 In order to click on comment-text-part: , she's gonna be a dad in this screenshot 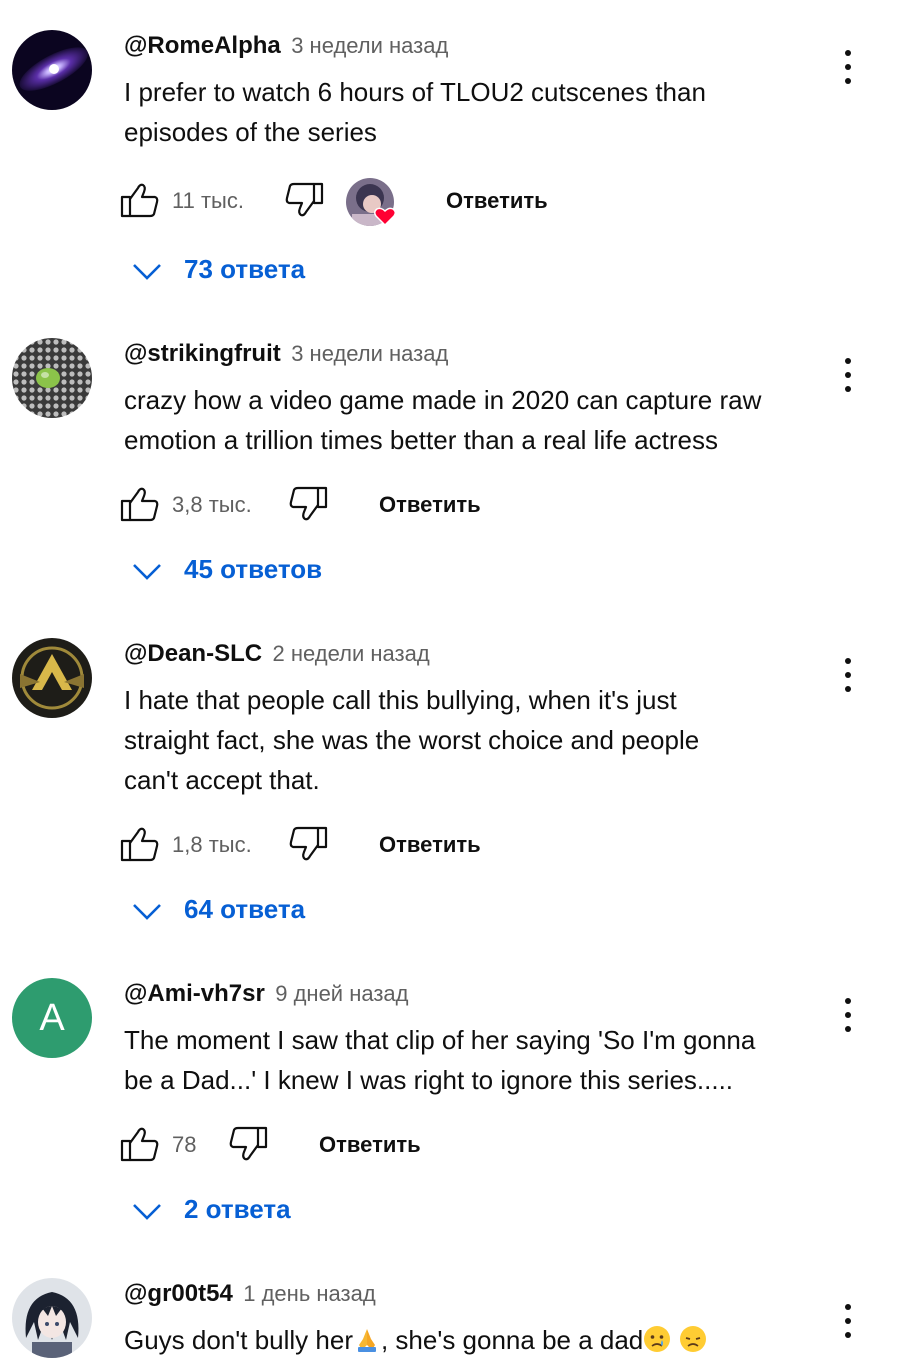, I will do `click(512, 1340)`.